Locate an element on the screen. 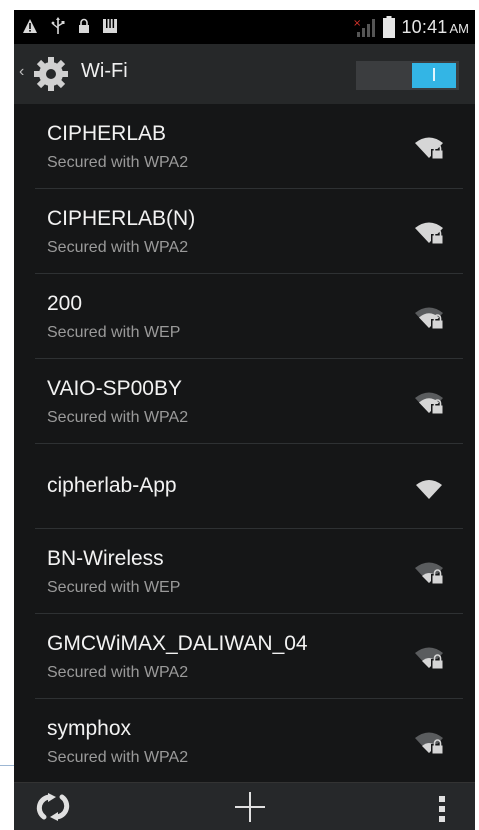  status-right: × 10:41 AM is located at coordinates (411, 27).